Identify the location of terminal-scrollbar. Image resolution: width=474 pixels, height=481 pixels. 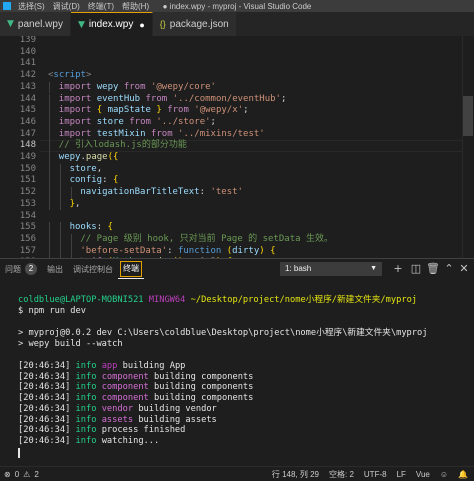
(468, 373).